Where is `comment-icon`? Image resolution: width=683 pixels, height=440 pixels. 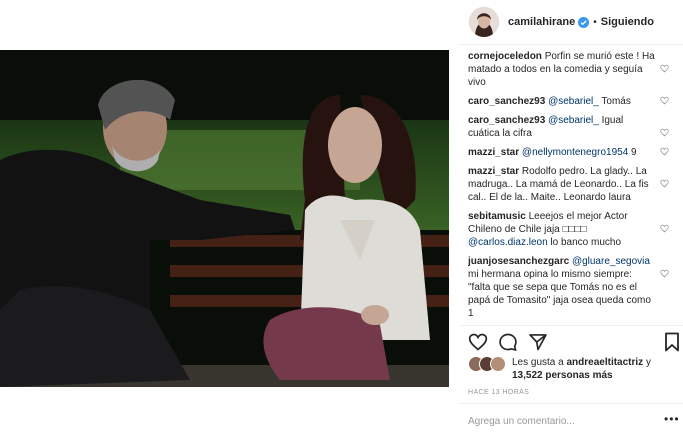
comment-icon is located at coordinates (508, 342).